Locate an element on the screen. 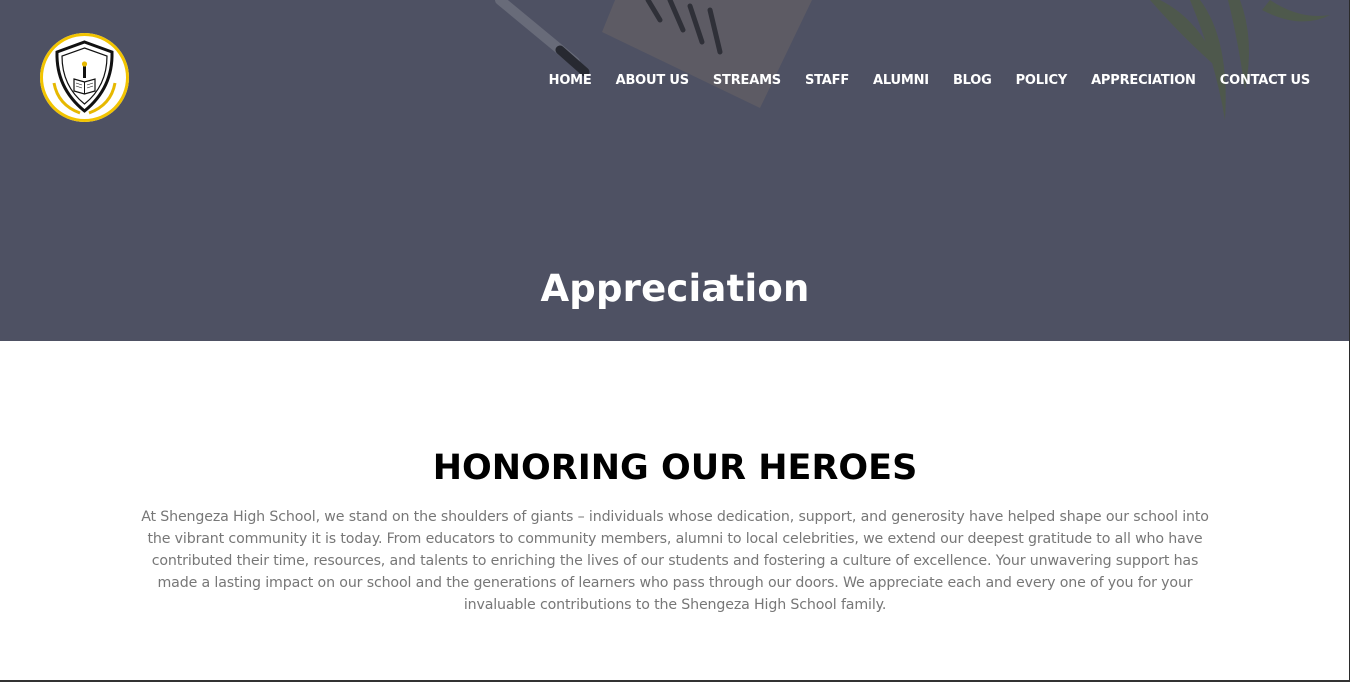 The height and width of the screenshot is (682, 1350). nav-contact-us: CONTACT US is located at coordinates (1265, 81).